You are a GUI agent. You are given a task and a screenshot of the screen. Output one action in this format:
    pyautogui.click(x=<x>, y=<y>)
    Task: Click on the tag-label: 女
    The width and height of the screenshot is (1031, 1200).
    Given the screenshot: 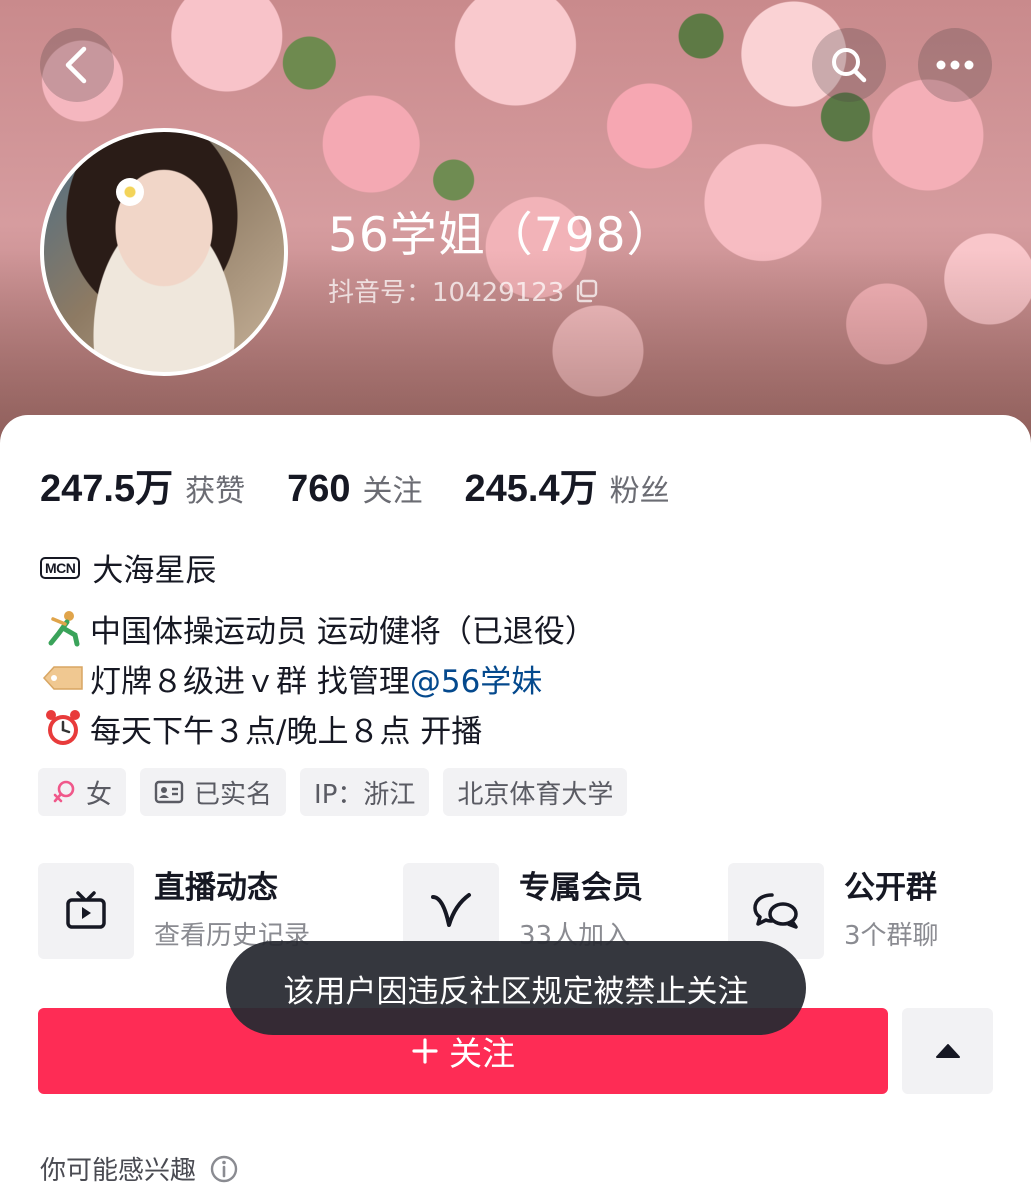 What is the action you would take?
    pyautogui.click(x=99, y=794)
    